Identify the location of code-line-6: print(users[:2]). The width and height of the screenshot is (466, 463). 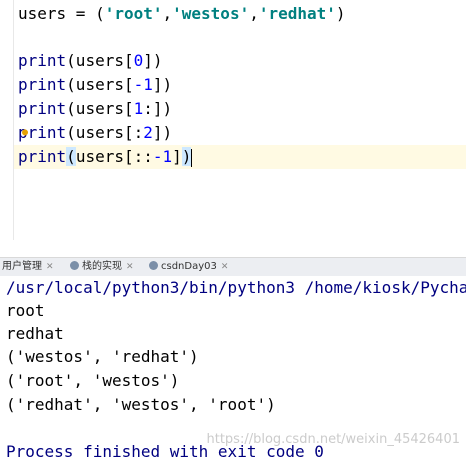
(95, 133).